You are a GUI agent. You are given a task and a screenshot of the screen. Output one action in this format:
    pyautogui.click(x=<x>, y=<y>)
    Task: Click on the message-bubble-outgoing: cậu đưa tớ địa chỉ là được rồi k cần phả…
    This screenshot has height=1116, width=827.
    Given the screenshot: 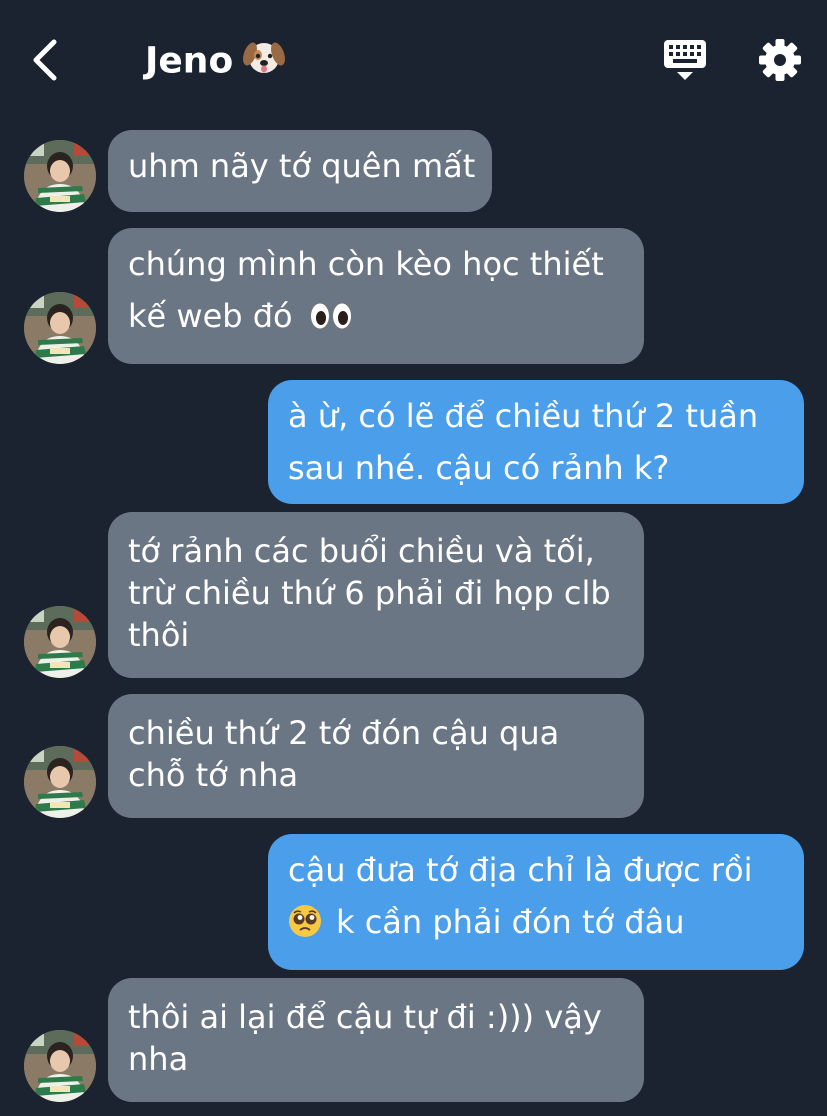 What is the action you would take?
    pyautogui.click(x=536, y=902)
    